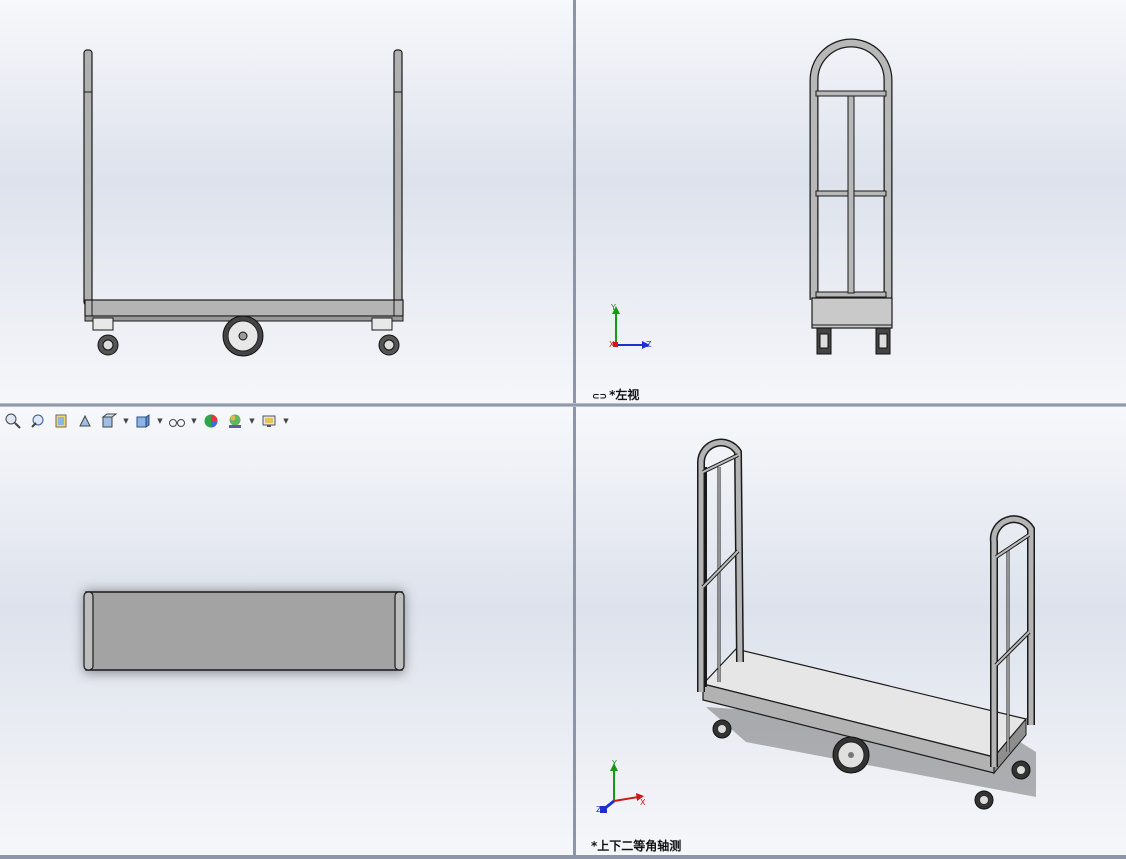 This screenshot has height=859, width=1126. I want to click on coordinate-triad, so click(631, 327).